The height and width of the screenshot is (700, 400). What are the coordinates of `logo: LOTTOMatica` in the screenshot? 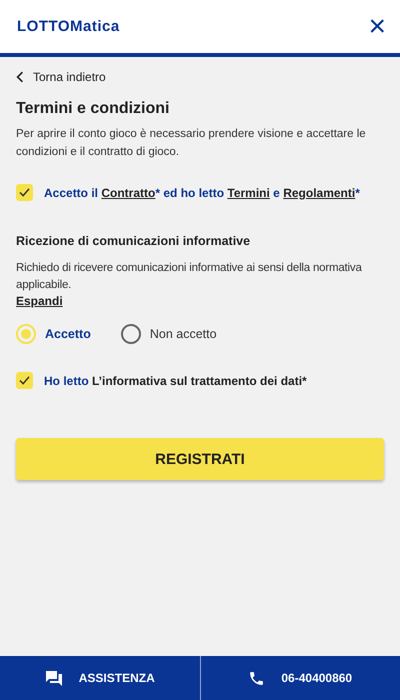 It's located at (68, 26).